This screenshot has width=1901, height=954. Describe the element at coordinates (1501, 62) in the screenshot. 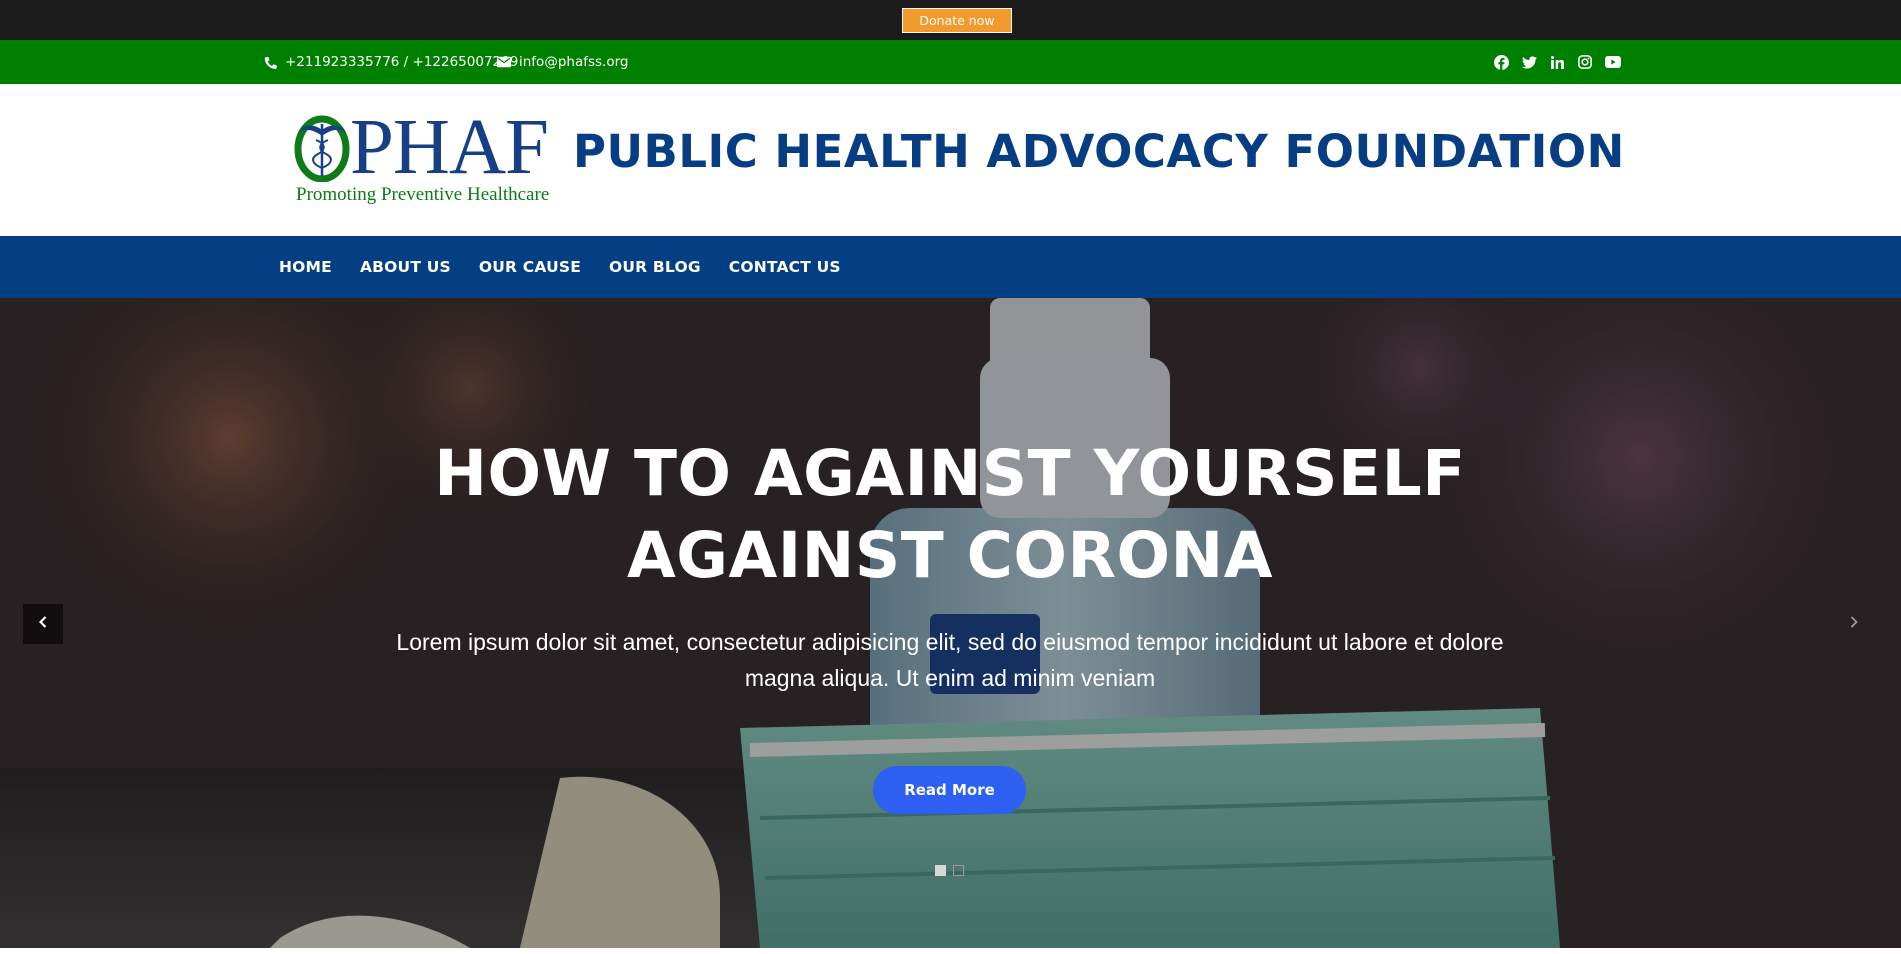

I see `facebook-icon` at that location.